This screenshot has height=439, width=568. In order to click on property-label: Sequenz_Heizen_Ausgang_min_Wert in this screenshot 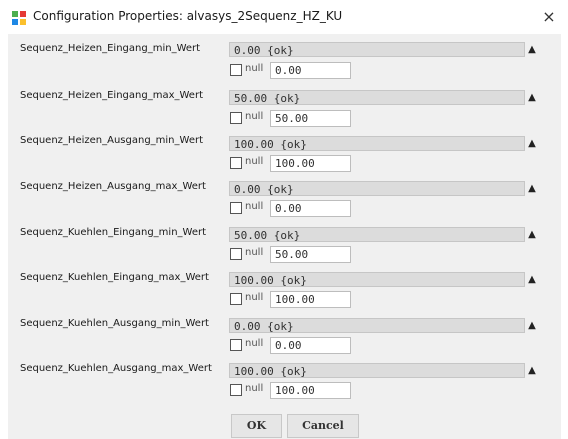, I will do `click(112, 140)`.